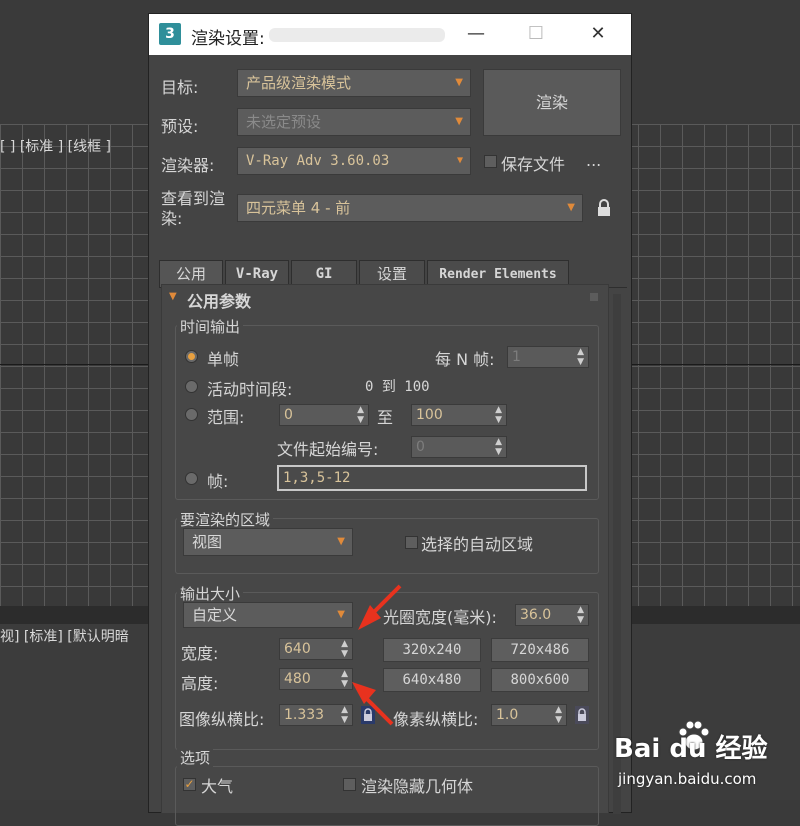  I want to click on baidu-url: jingyan.baidu.com, so click(687, 779).